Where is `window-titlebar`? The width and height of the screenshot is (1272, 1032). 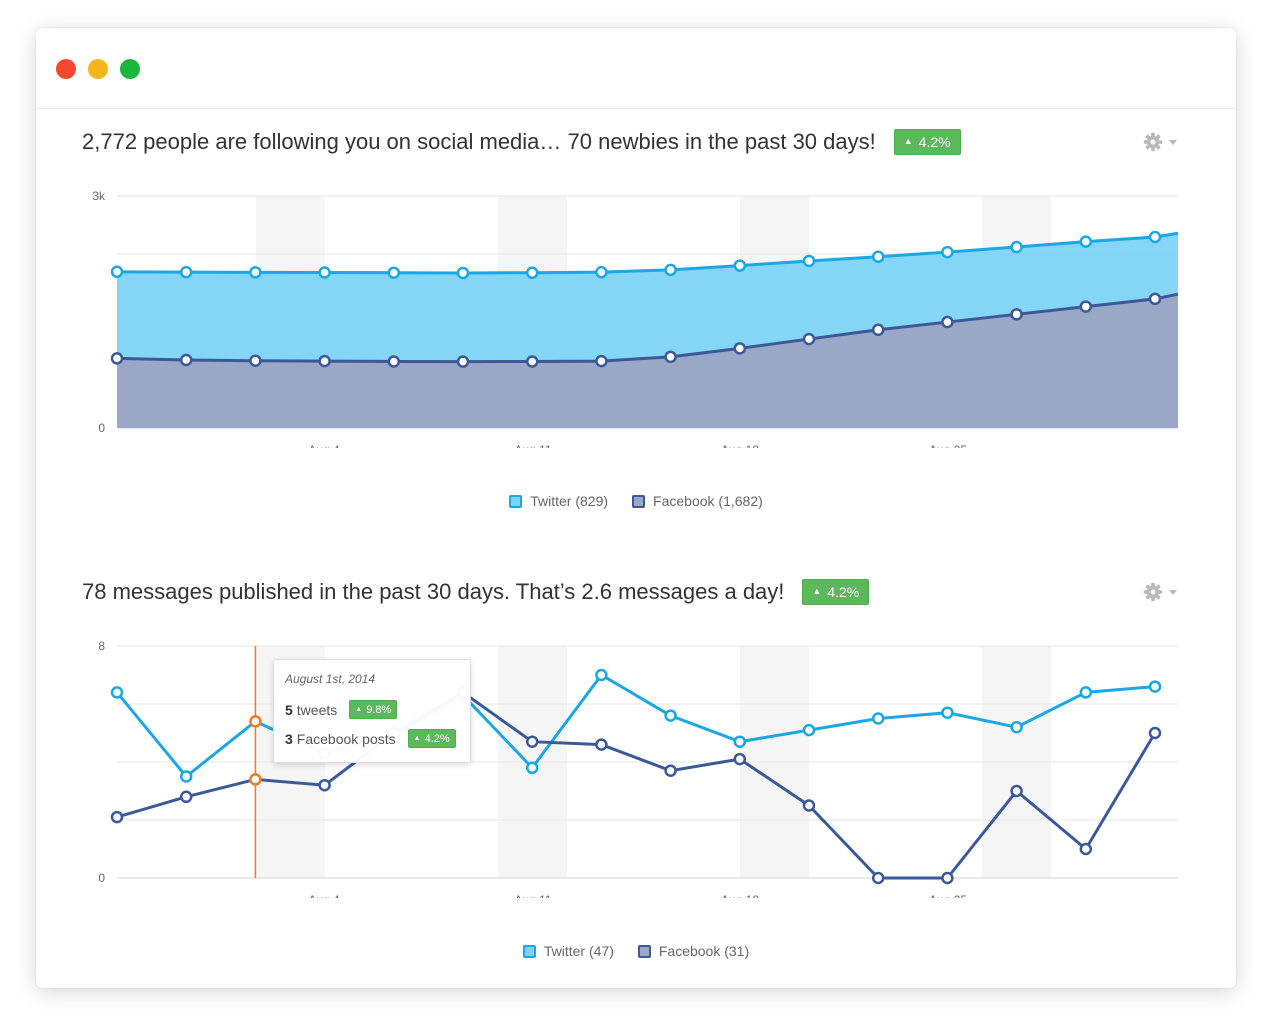
window-titlebar is located at coordinates (636, 68).